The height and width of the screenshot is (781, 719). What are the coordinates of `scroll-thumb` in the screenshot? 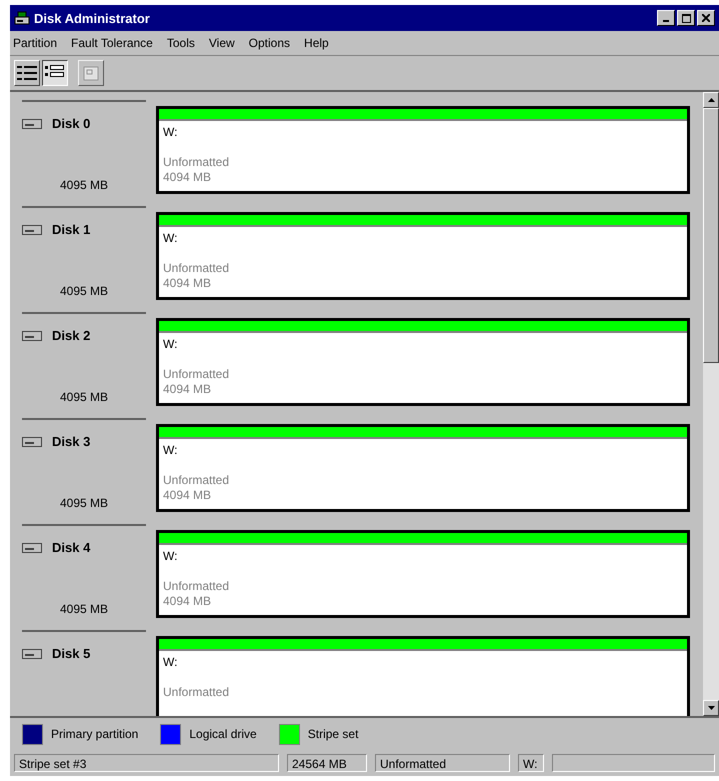 It's located at (711, 235).